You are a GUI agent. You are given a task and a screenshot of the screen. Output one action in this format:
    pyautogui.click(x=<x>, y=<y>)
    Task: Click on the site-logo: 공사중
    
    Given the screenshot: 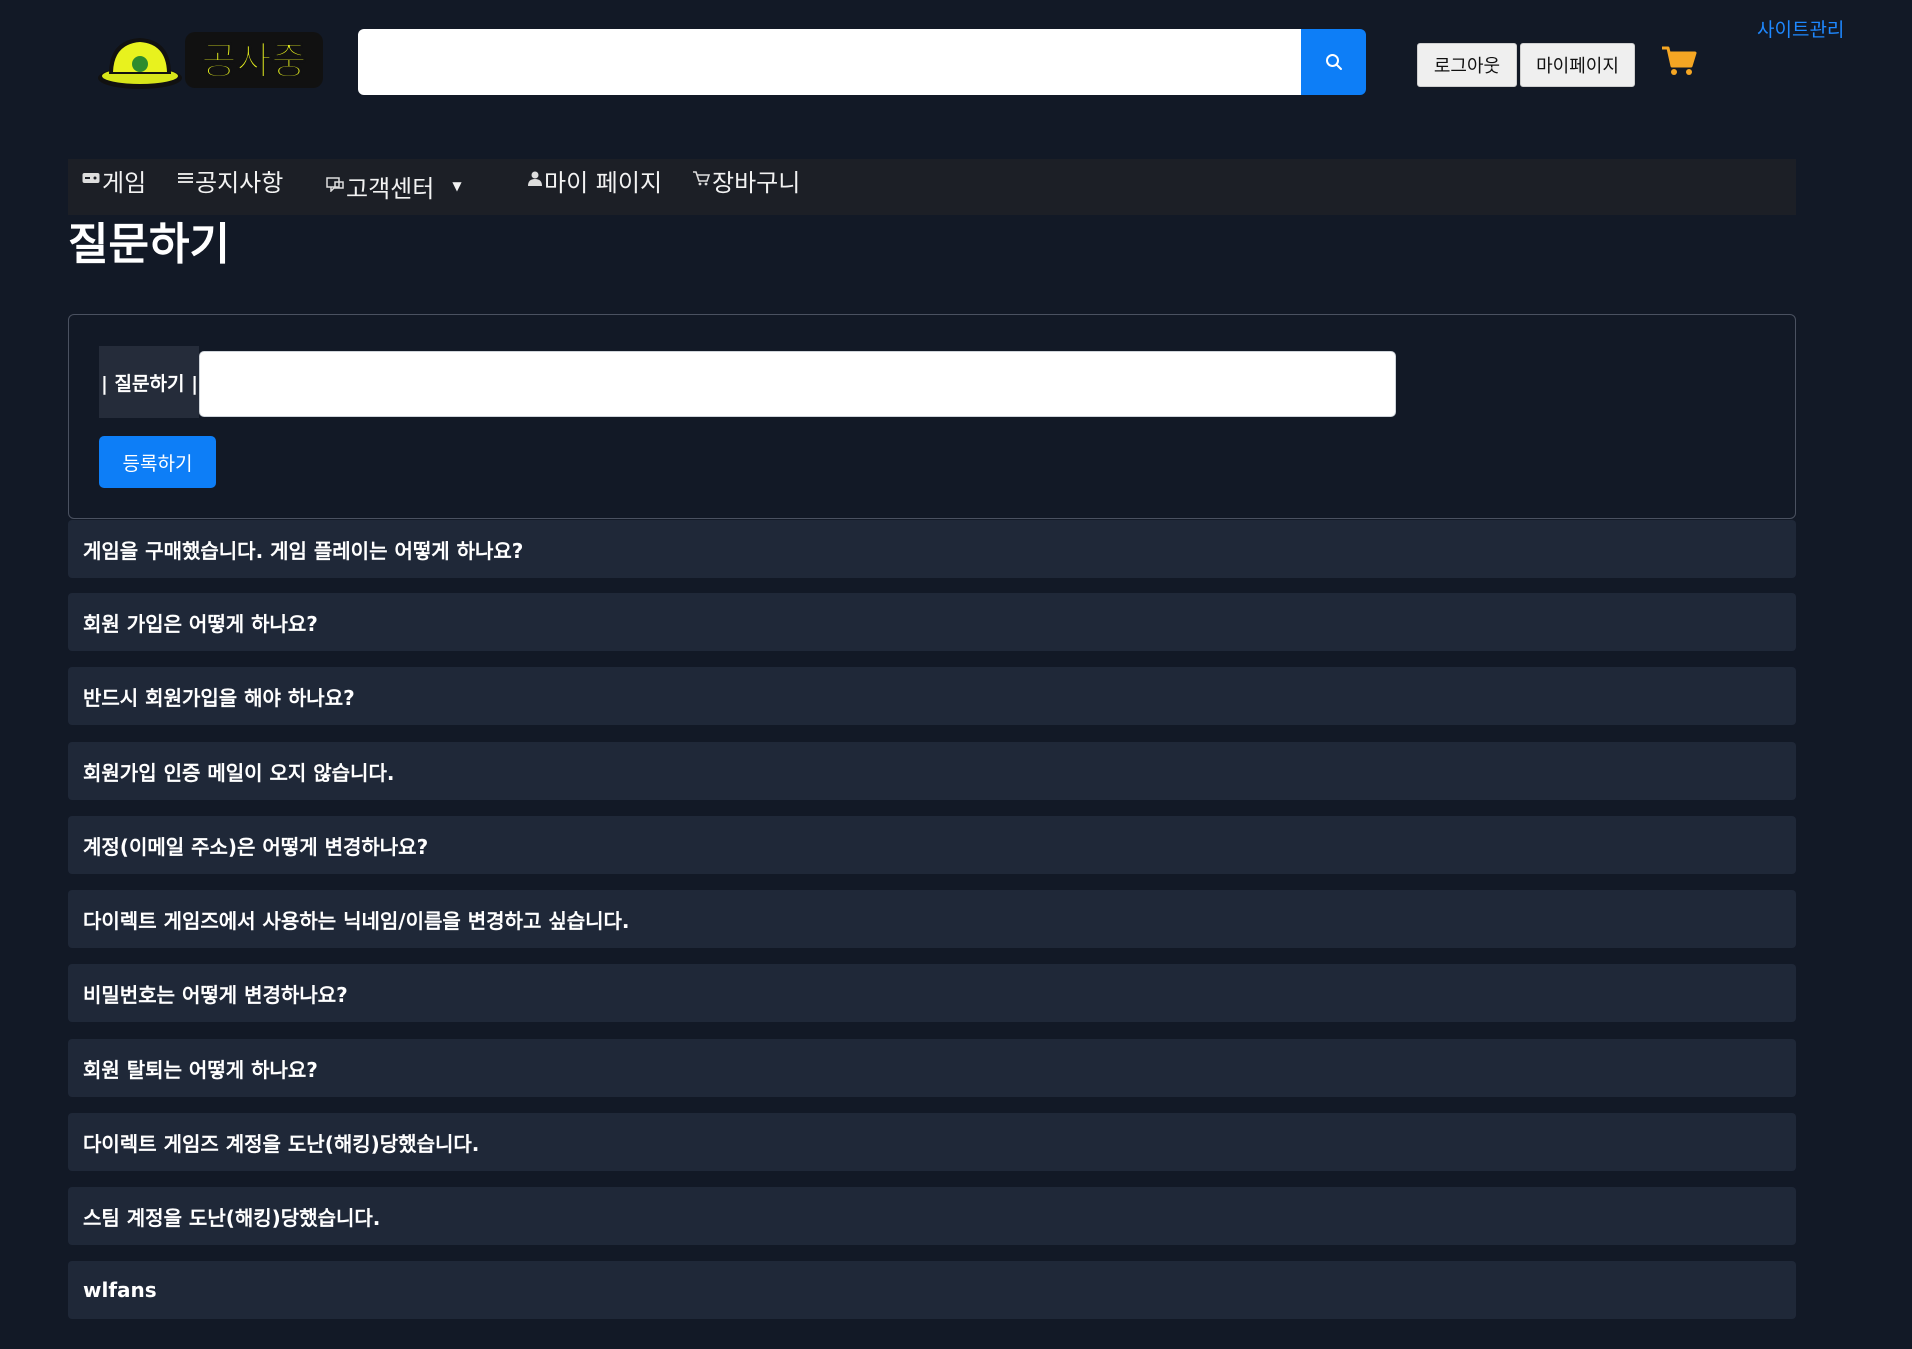 What is the action you would take?
    pyautogui.click(x=210, y=60)
    